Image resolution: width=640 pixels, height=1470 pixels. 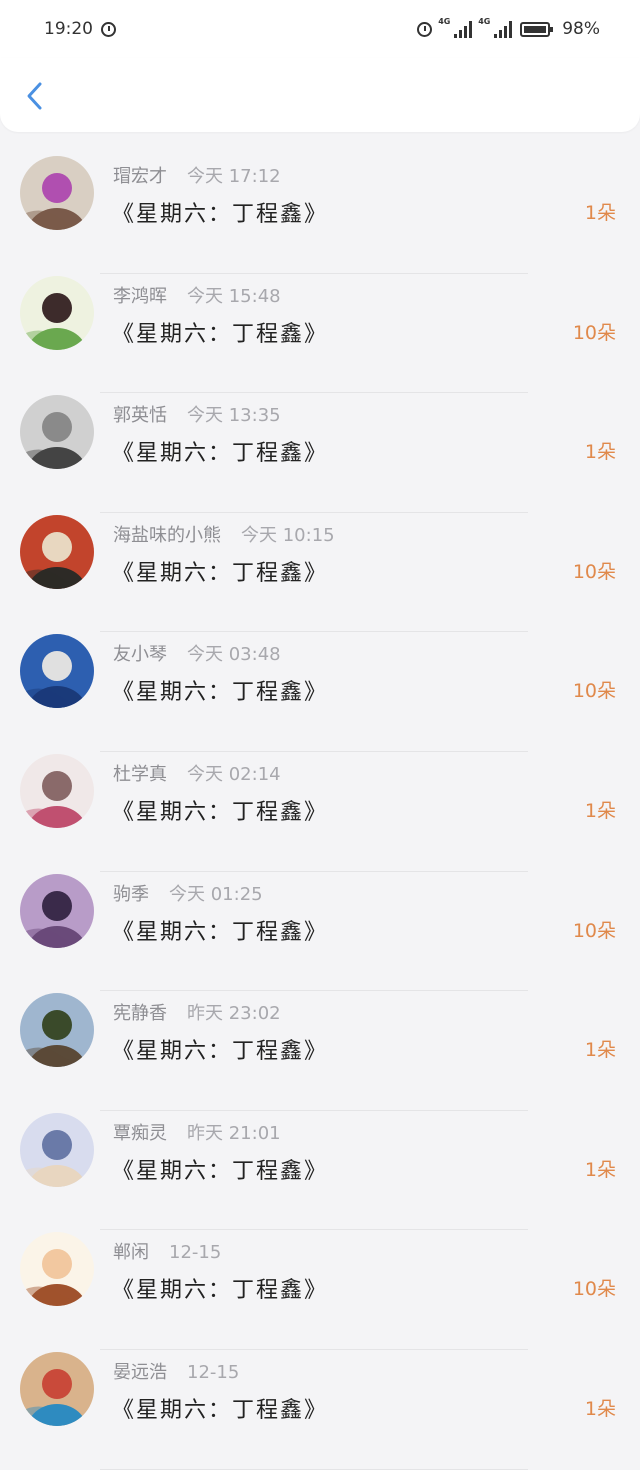 What do you see at coordinates (234, 655) in the screenshot?
I see `send-time: 今天 03:48` at bounding box center [234, 655].